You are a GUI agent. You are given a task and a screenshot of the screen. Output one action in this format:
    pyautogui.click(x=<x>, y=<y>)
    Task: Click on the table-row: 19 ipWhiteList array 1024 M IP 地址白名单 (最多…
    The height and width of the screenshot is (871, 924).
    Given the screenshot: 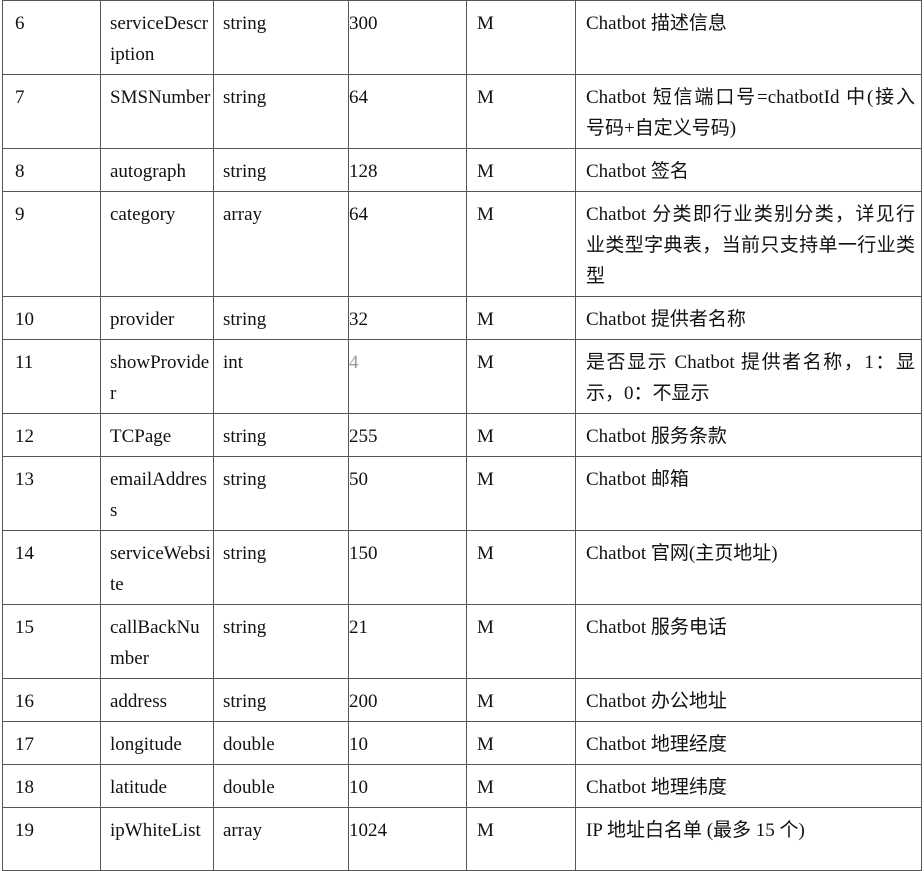 What is the action you would take?
    pyautogui.click(x=462, y=839)
    